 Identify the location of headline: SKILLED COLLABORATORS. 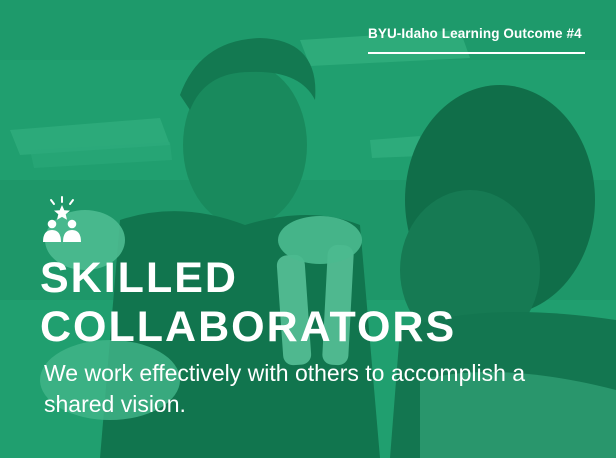
(248, 303).